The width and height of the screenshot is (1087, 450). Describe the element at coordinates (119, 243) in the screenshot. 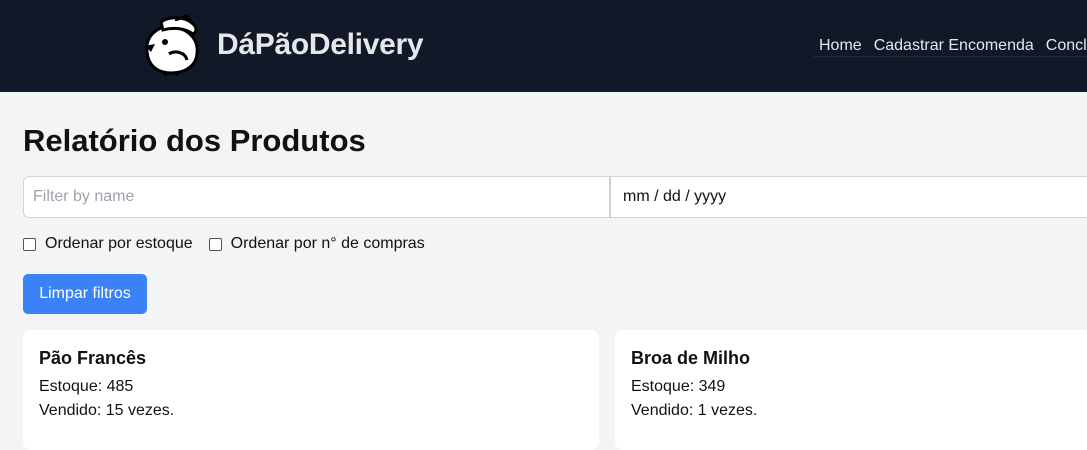

I see `sort-by-stock-label: Ordenar por estoque` at that location.